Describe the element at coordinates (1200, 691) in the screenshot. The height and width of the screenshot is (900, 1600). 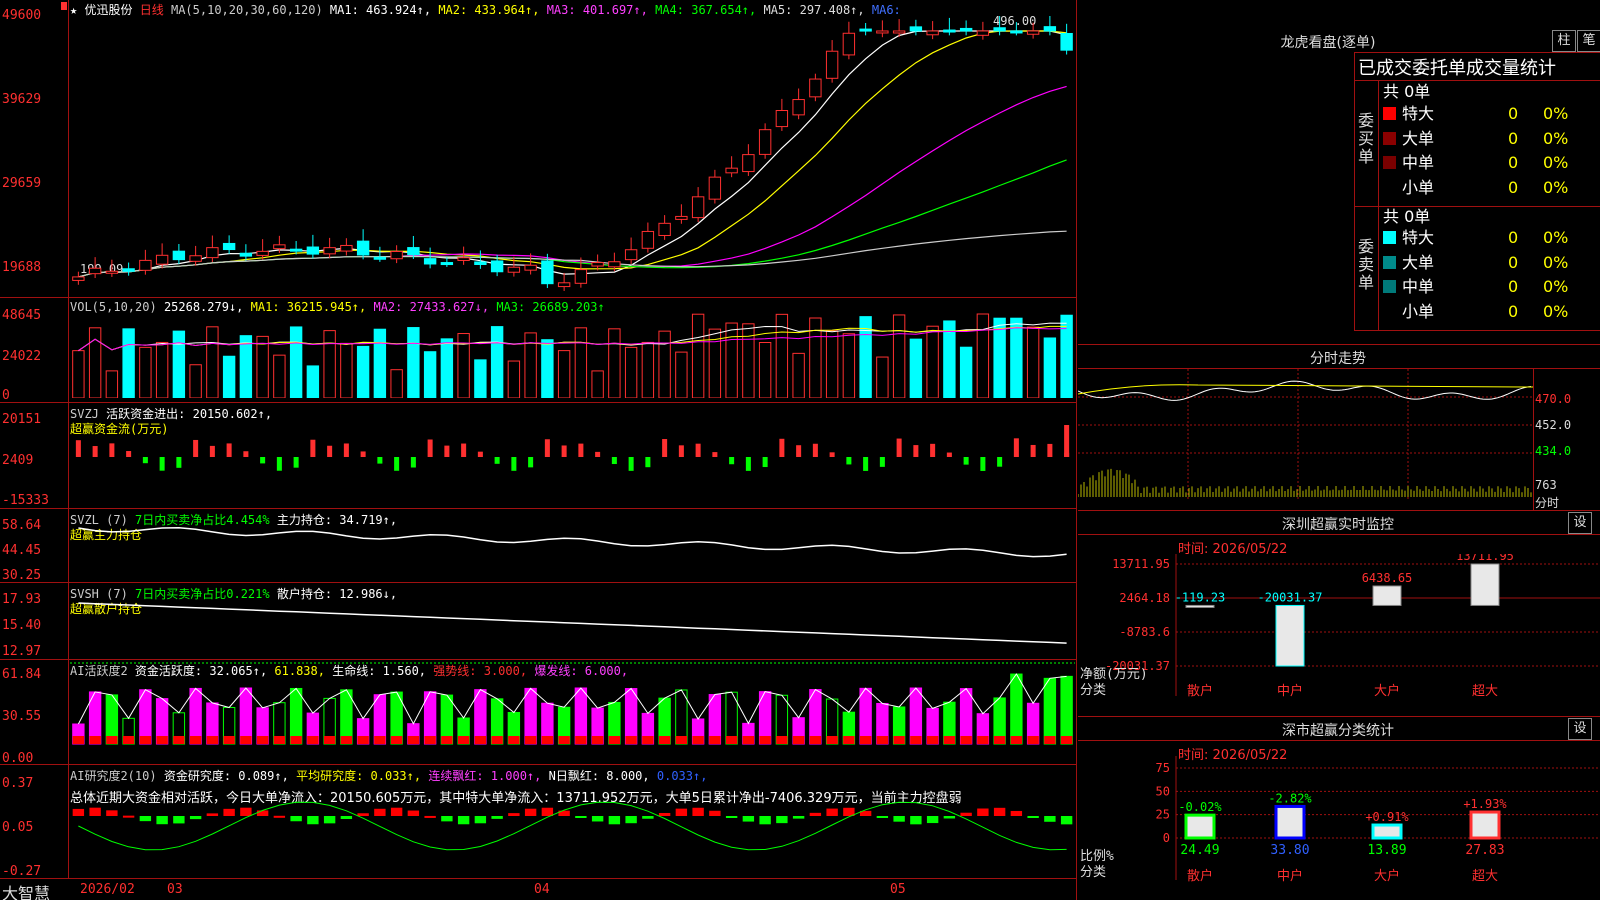
I see `category-label: 散户` at that location.